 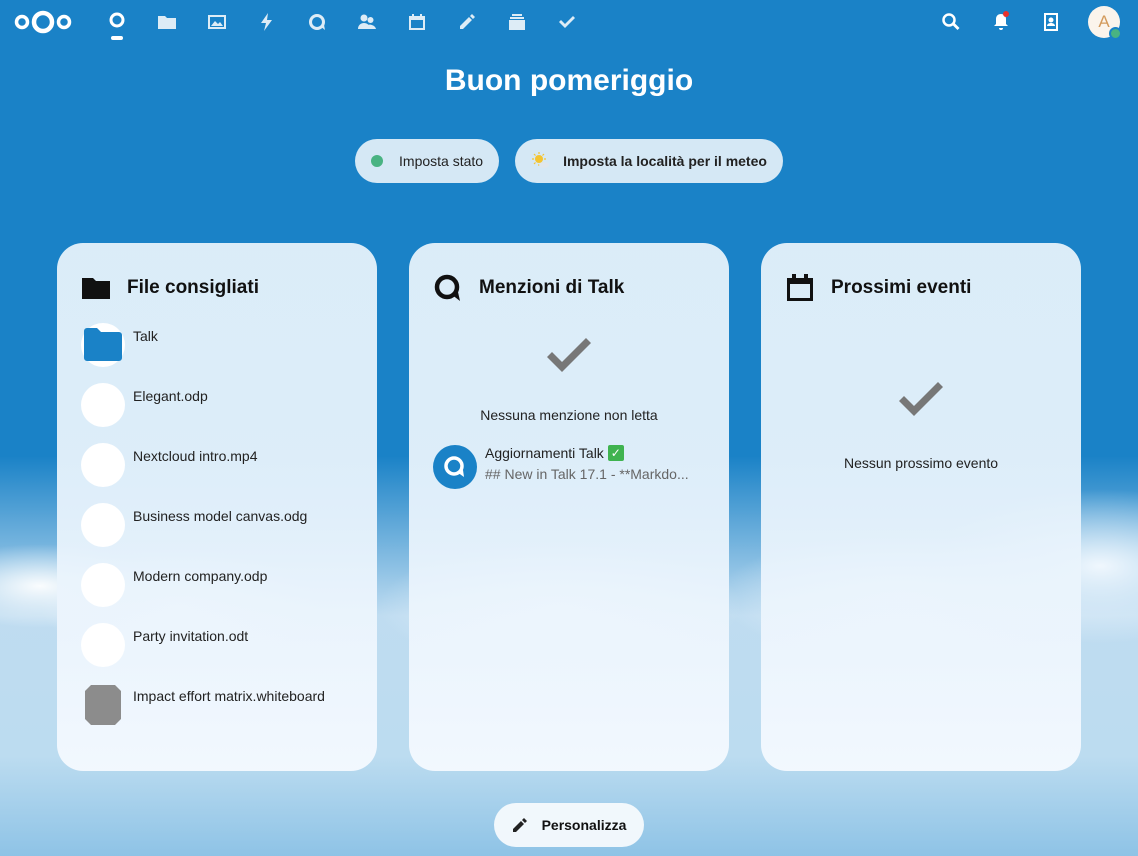 I want to click on conversation-avatar, so click(x=455, y=467).